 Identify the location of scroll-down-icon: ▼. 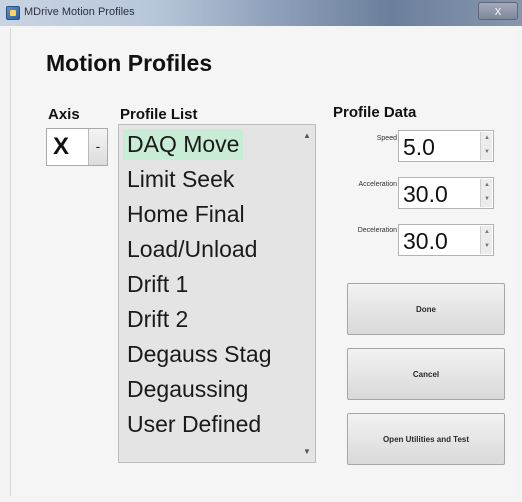
(307, 451).